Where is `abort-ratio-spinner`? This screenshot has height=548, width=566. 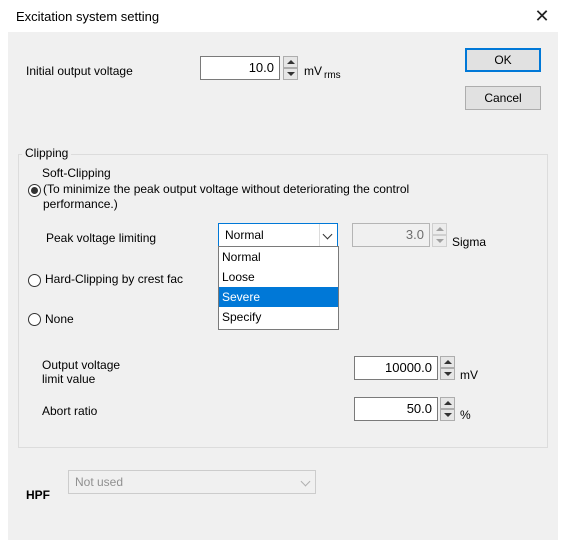 abort-ratio-spinner is located at coordinates (447, 409).